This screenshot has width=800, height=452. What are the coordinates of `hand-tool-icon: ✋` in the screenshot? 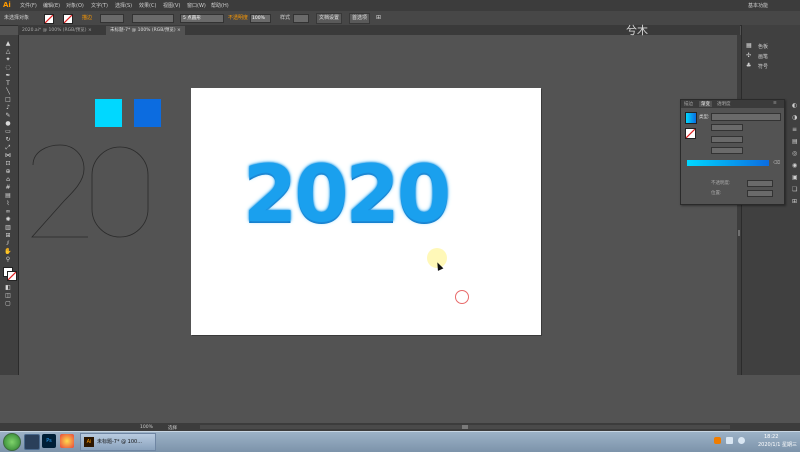 It's located at (8, 252).